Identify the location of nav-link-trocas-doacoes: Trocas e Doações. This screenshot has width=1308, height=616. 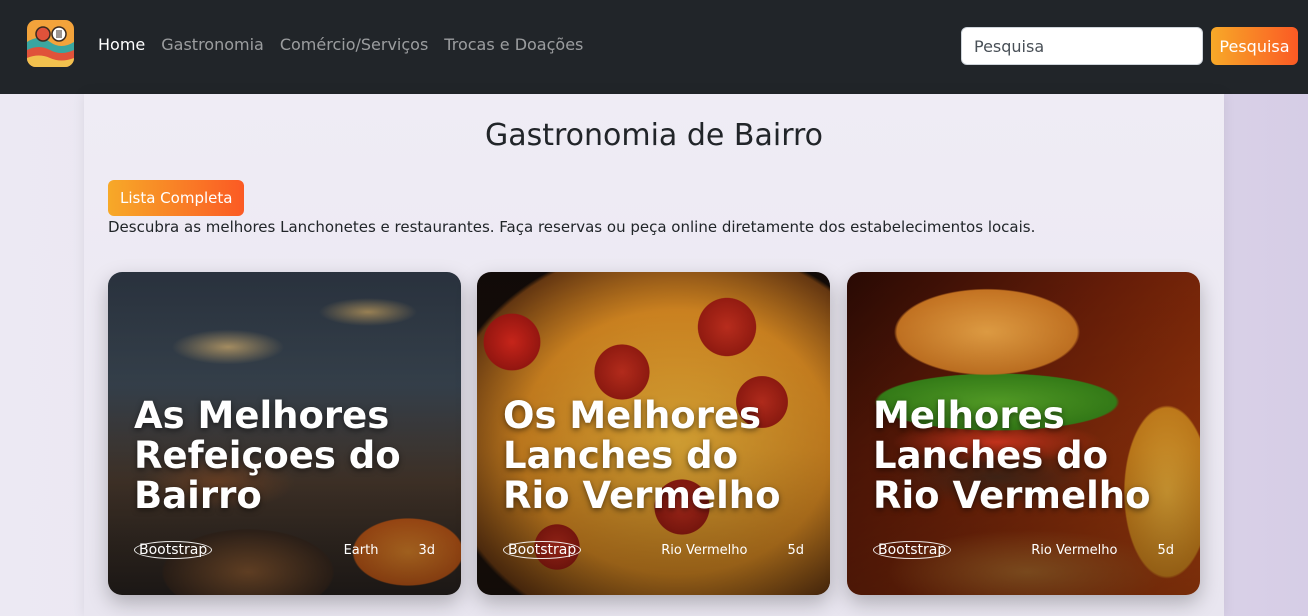
(513, 44).